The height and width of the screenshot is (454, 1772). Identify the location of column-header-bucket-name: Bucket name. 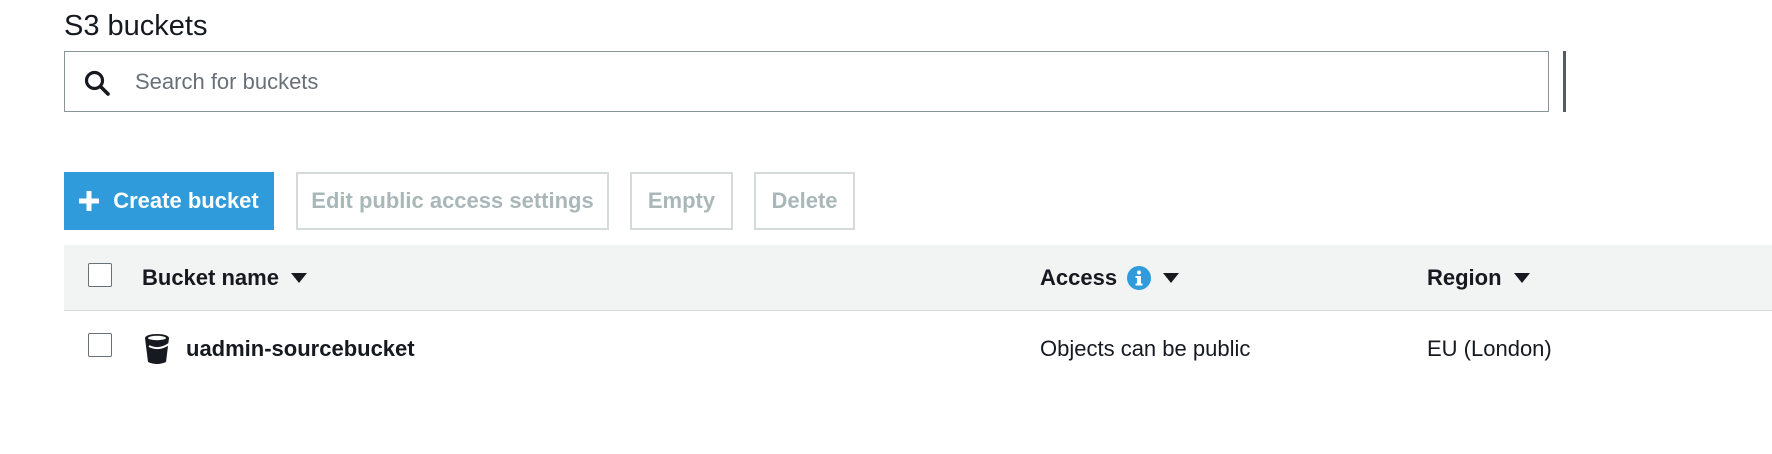
(224, 277).